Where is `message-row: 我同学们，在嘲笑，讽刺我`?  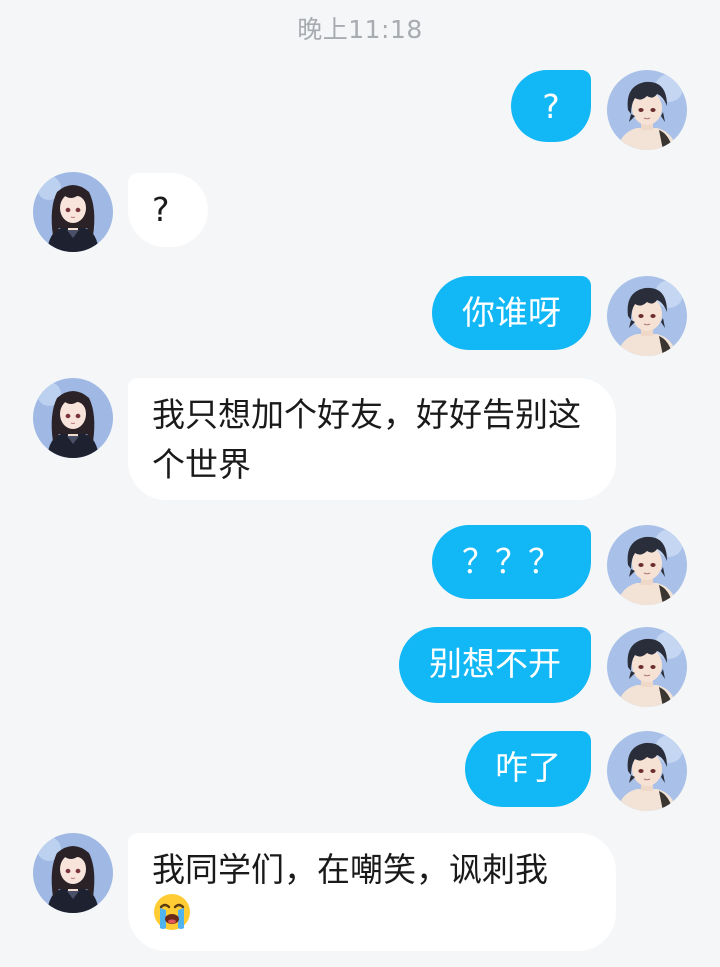
message-row: 我同学们，在嘲笑，讽刺我 is located at coordinates (360, 894).